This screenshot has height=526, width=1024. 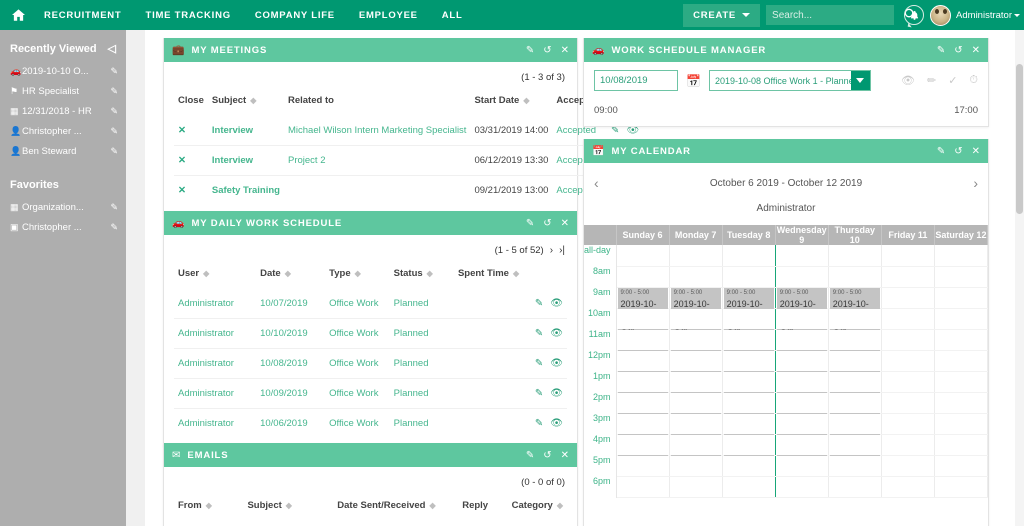 What do you see at coordinates (112, 48) in the screenshot?
I see `collapse-sidebar-icon: ◁` at bounding box center [112, 48].